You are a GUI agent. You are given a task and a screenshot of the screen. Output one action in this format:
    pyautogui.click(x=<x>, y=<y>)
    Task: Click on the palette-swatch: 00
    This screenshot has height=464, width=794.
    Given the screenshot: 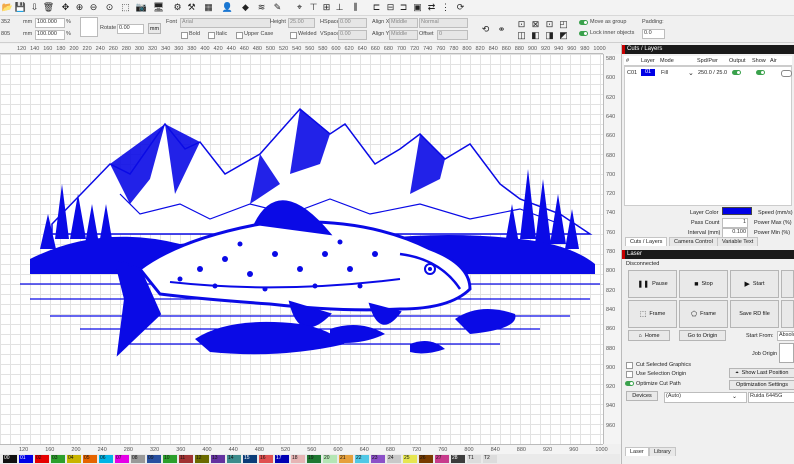 What is the action you would take?
    pyautogui.click(x=10, y=459)
    